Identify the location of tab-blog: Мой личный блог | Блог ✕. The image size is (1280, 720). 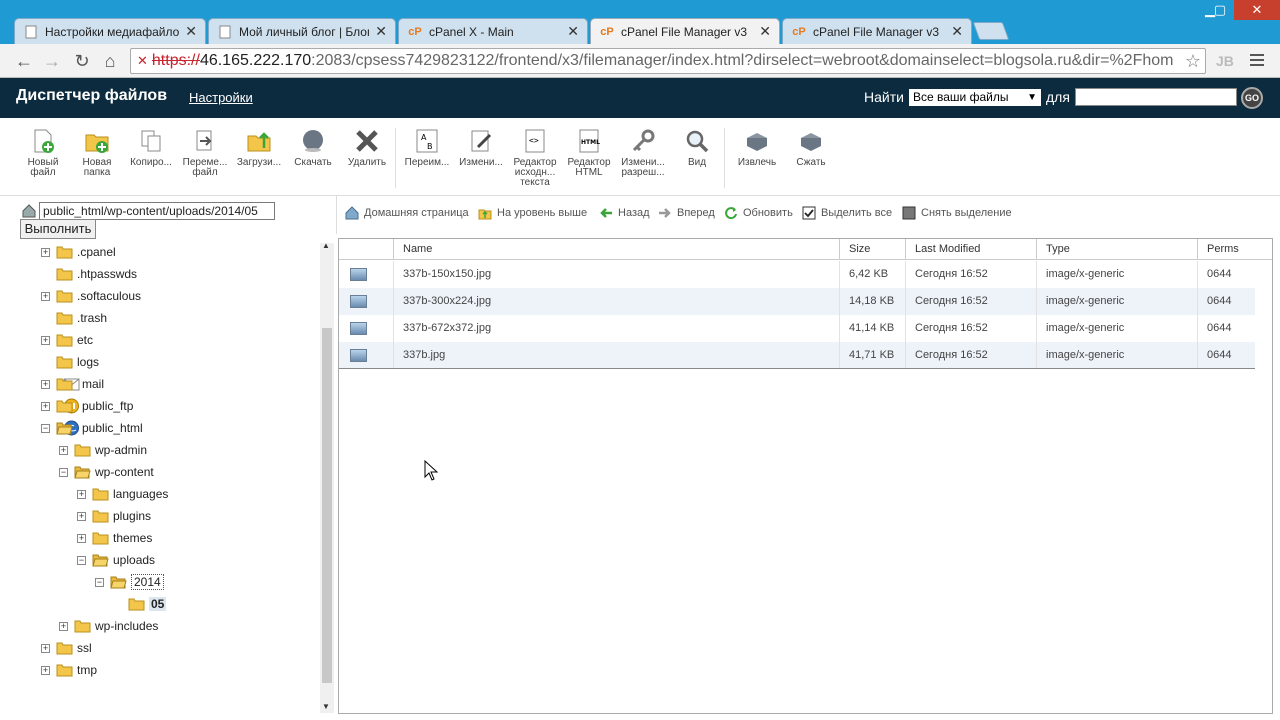
(302, 31).